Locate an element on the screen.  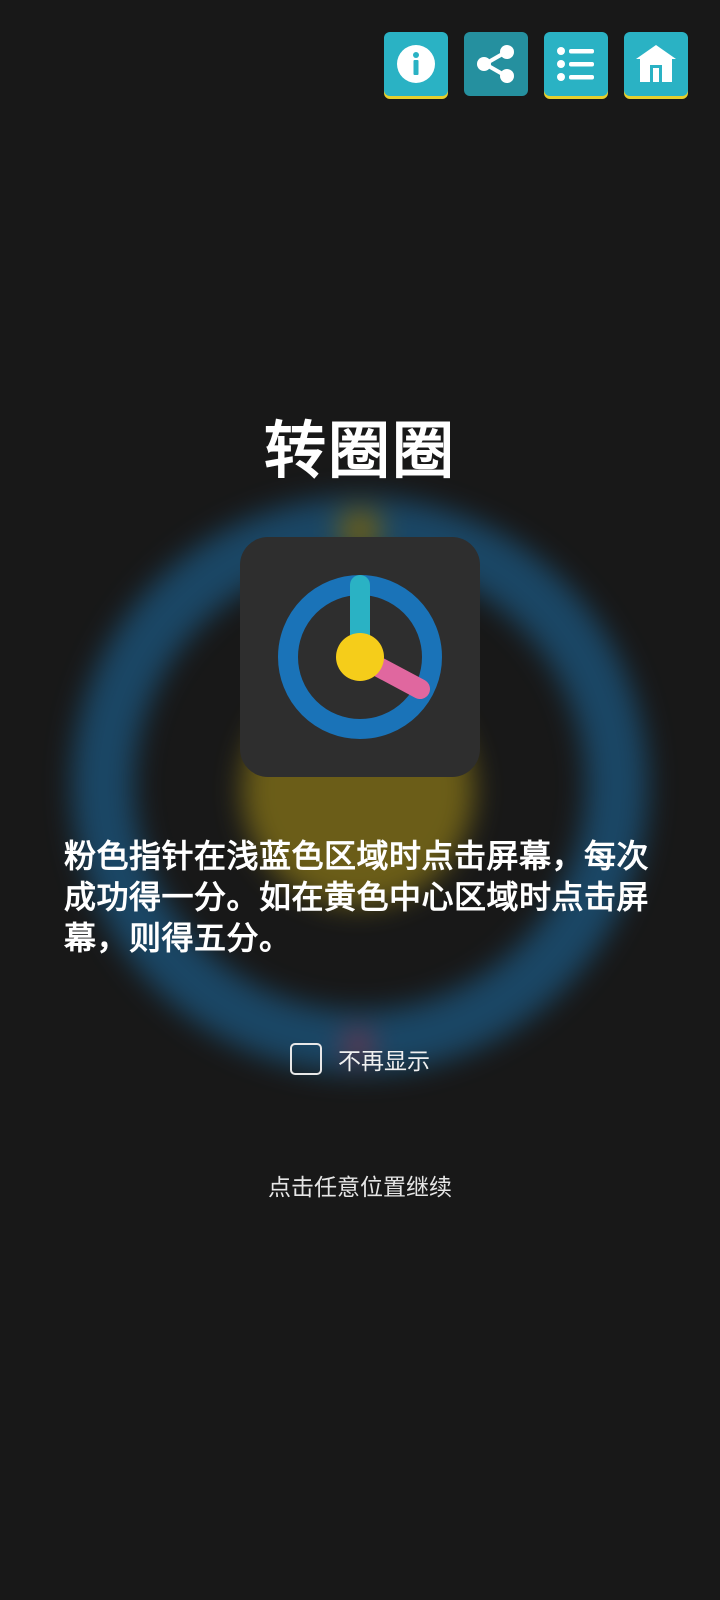
list-button is located at coordinates (576, 64).